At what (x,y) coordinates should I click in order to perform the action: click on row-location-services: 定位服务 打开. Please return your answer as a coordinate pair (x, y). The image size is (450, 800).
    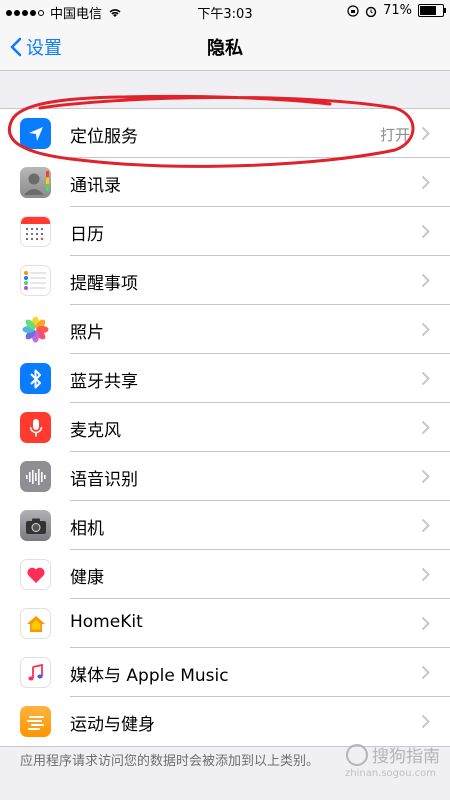
    Looking at the image, I should click on (225, 133).